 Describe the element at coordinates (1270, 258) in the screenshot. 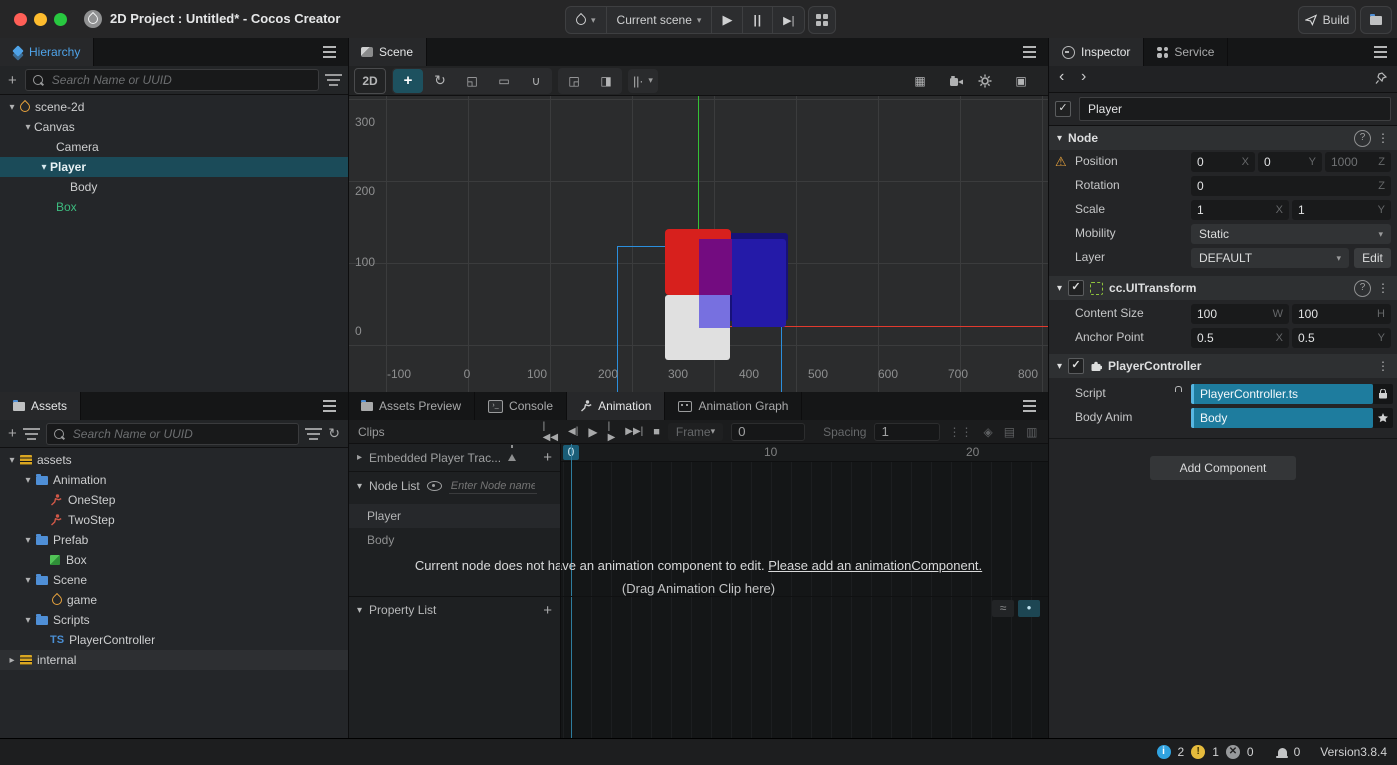

I see `layer-select: DEFAULT ▾` at that location.